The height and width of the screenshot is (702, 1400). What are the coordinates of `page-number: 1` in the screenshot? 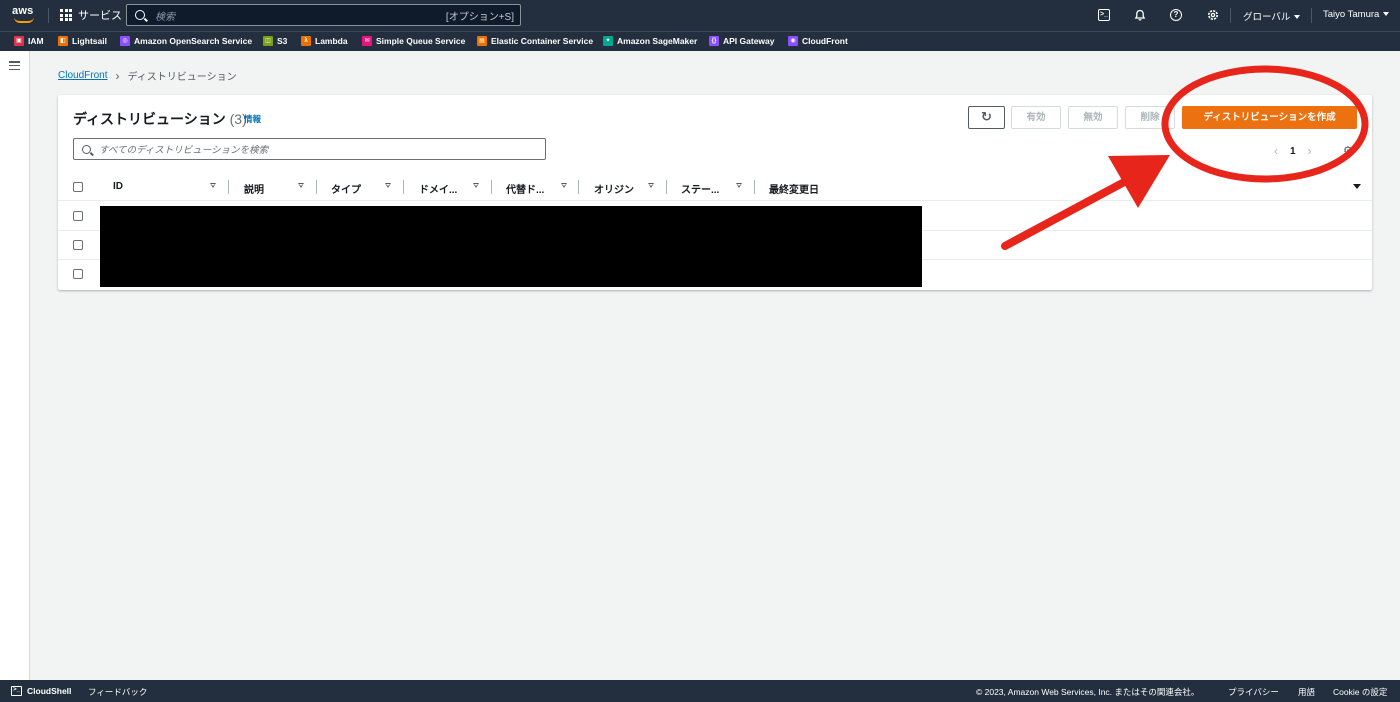 It's located at (1293, 151).